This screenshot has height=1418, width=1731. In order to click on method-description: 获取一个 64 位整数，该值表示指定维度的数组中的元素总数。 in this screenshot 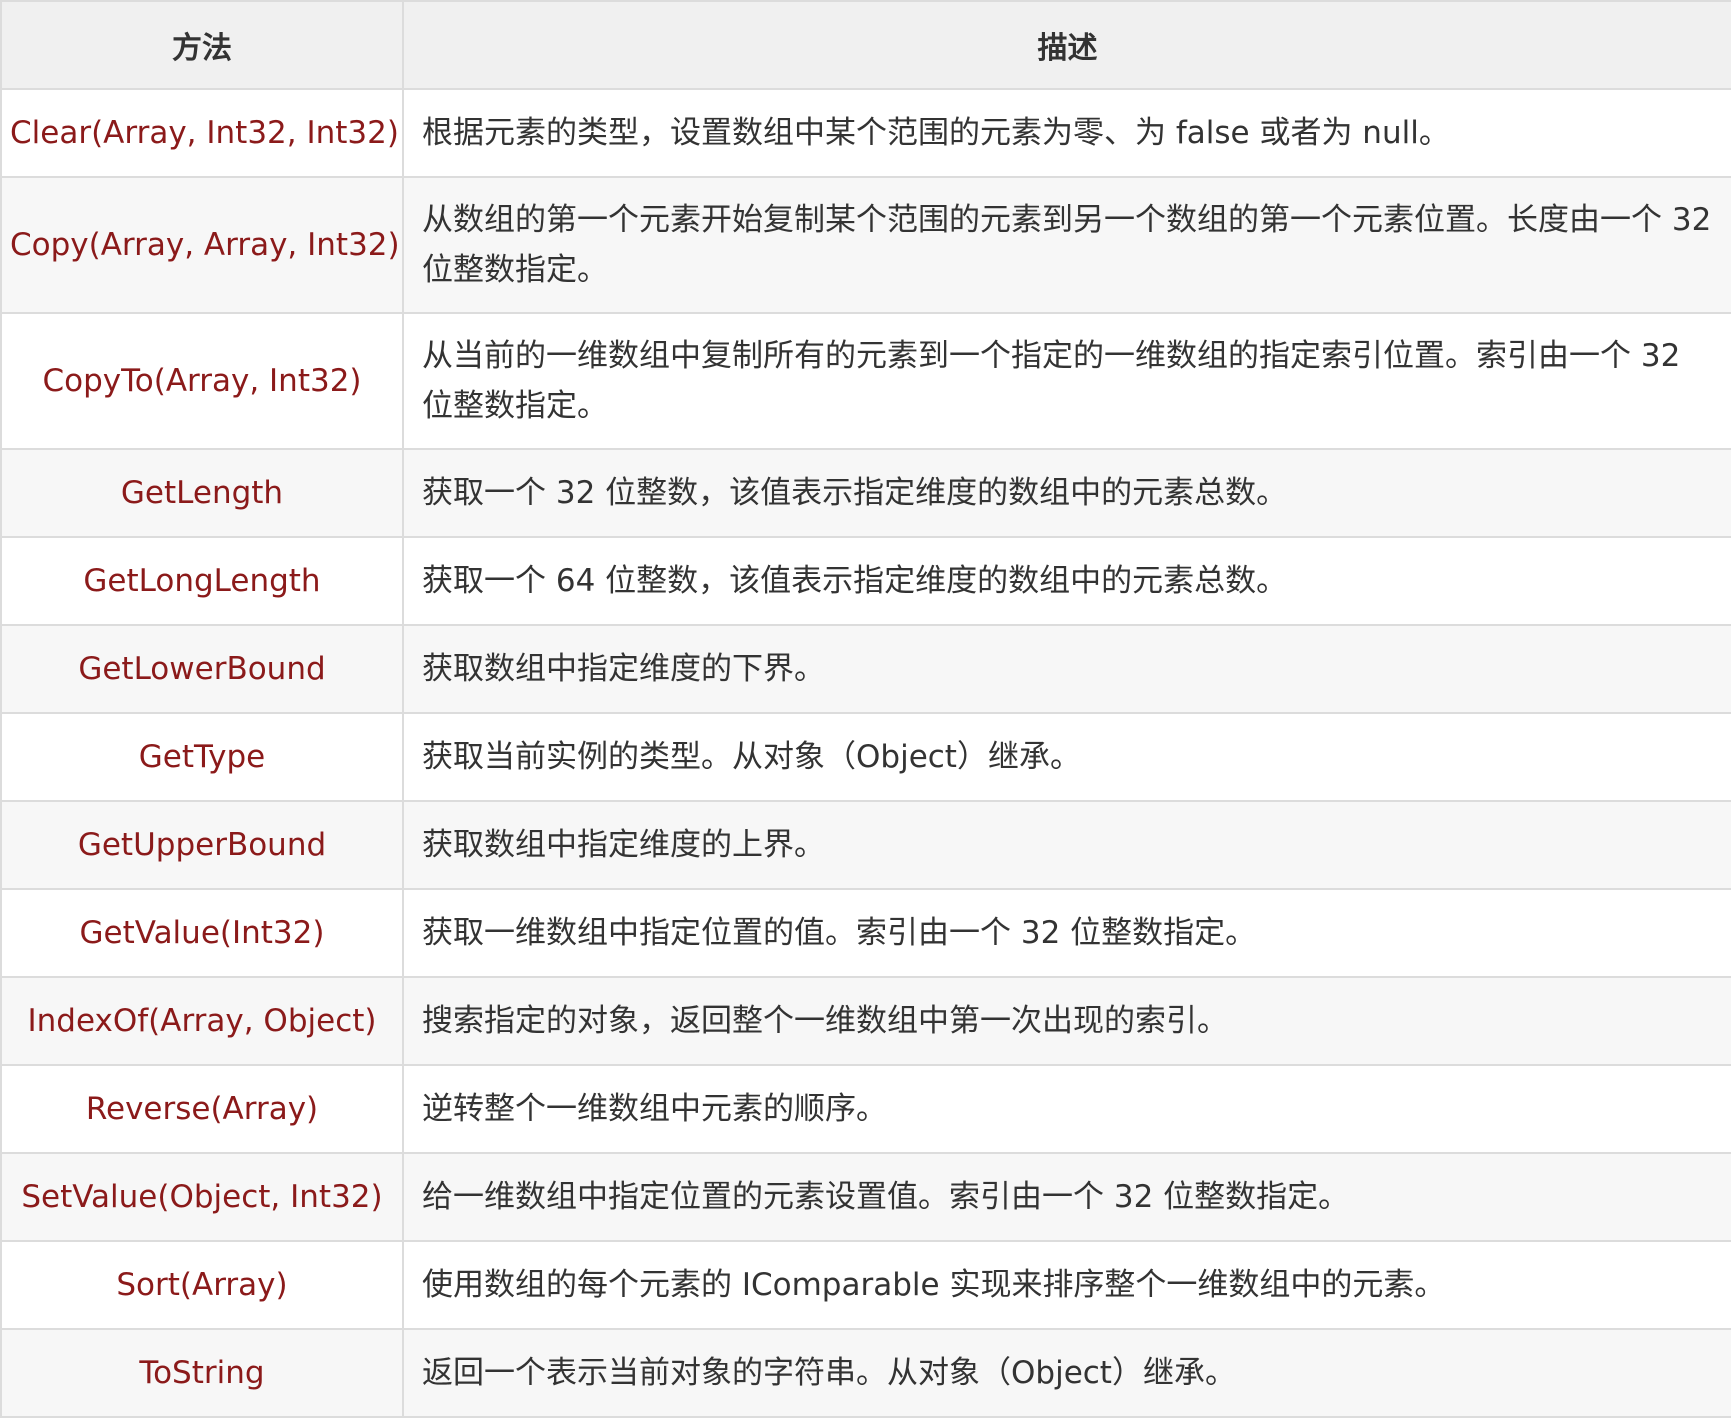, I will do `click(1066, 581)`.